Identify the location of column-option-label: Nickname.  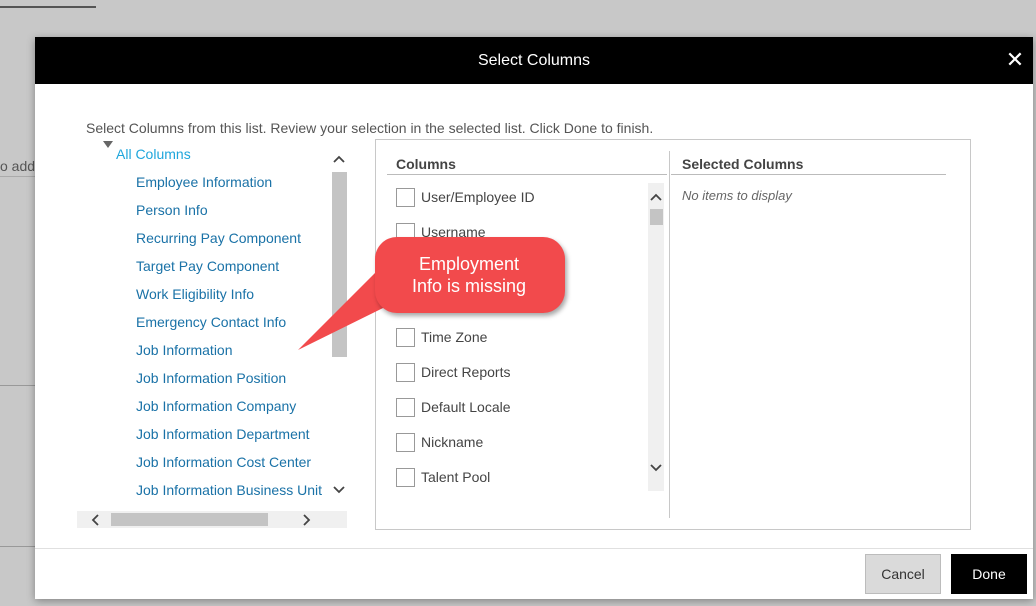
(452, 442).